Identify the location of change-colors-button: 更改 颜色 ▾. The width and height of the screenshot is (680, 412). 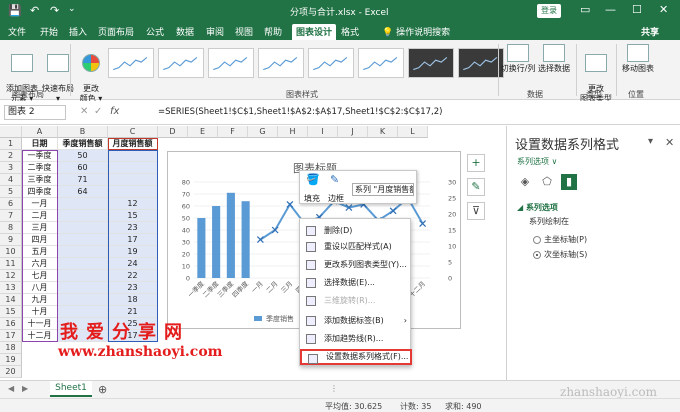
(91, 74).